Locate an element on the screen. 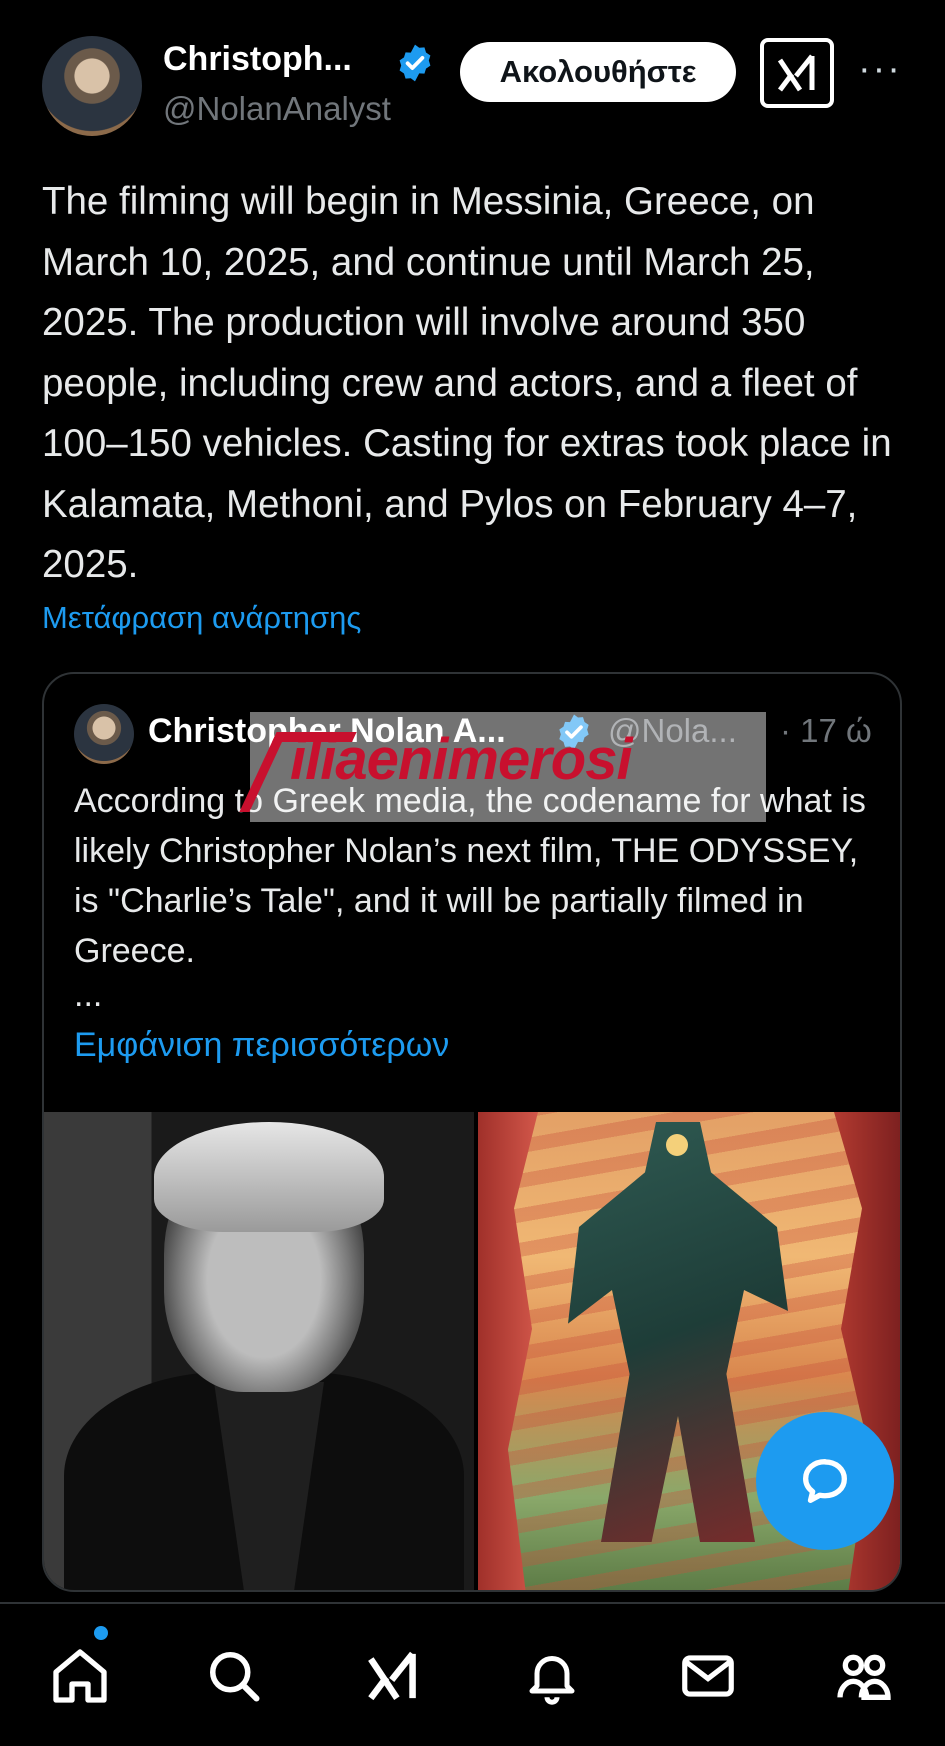 Image resolution: width=945 pixels, height=1746 pixels. follow-button: Ακολουθήστε is located at coordinates (598, 72).